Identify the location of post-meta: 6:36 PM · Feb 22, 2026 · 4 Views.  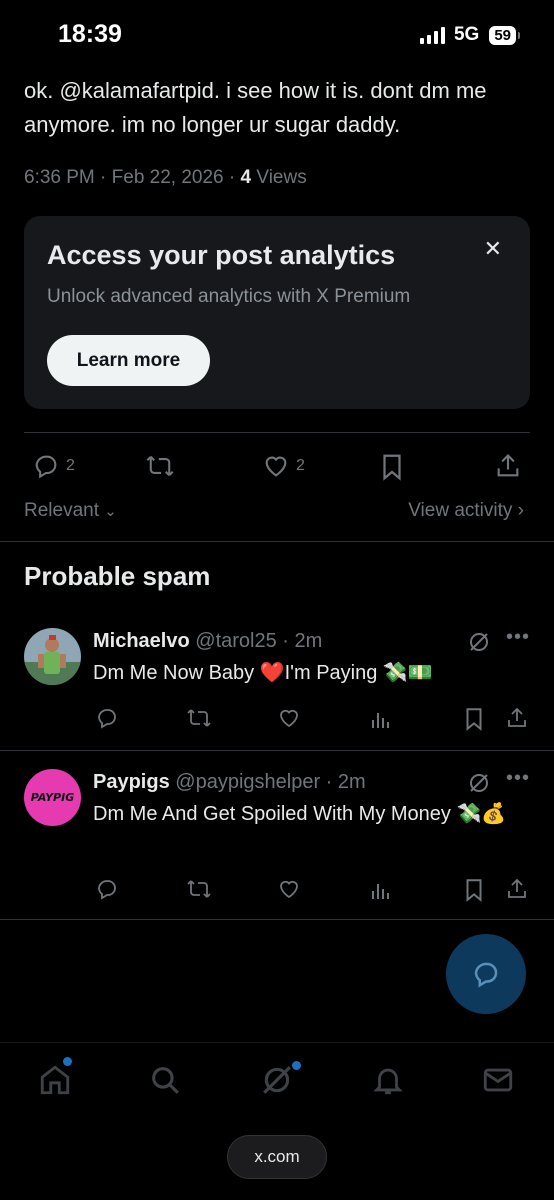
(165, 178).